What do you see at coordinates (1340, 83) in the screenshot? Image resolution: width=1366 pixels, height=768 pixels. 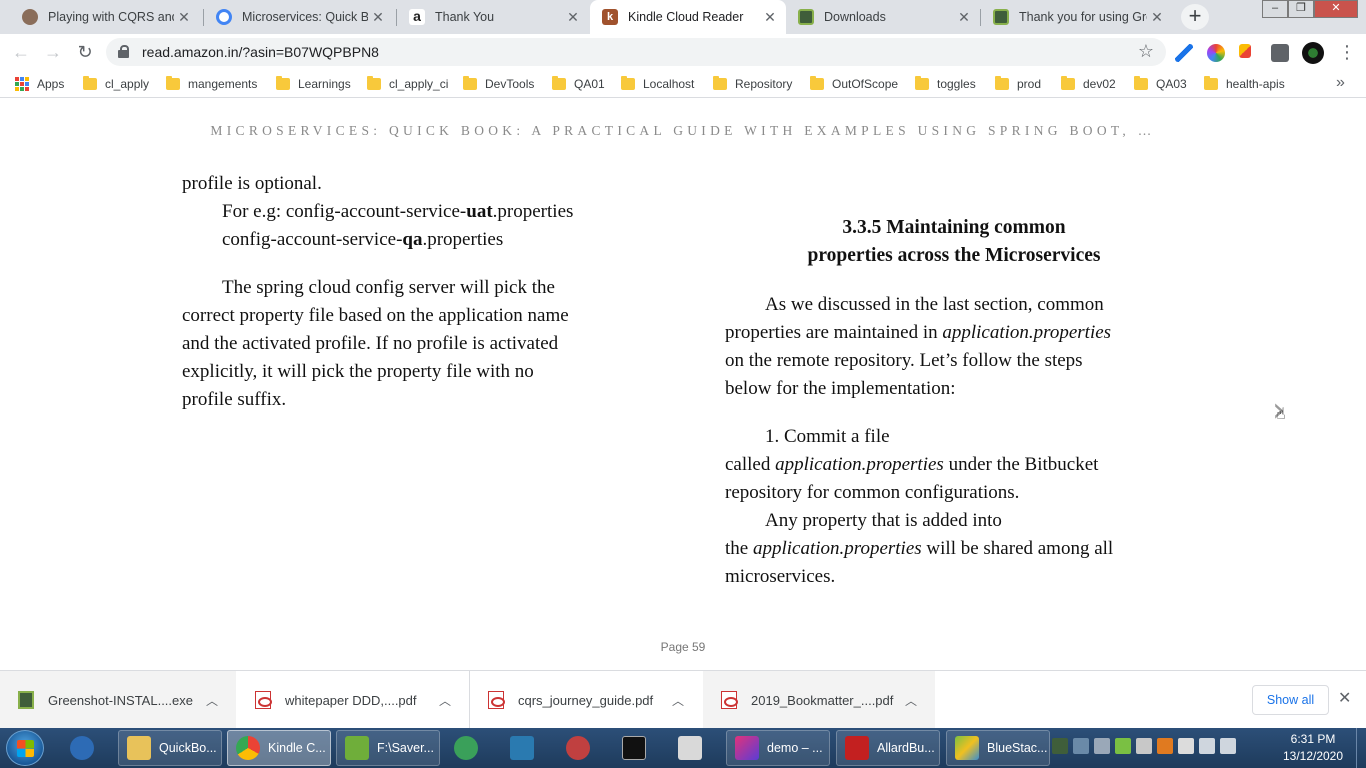 I see `bookmarks-overflow-icon: »` at bounding box center [1340, 83].